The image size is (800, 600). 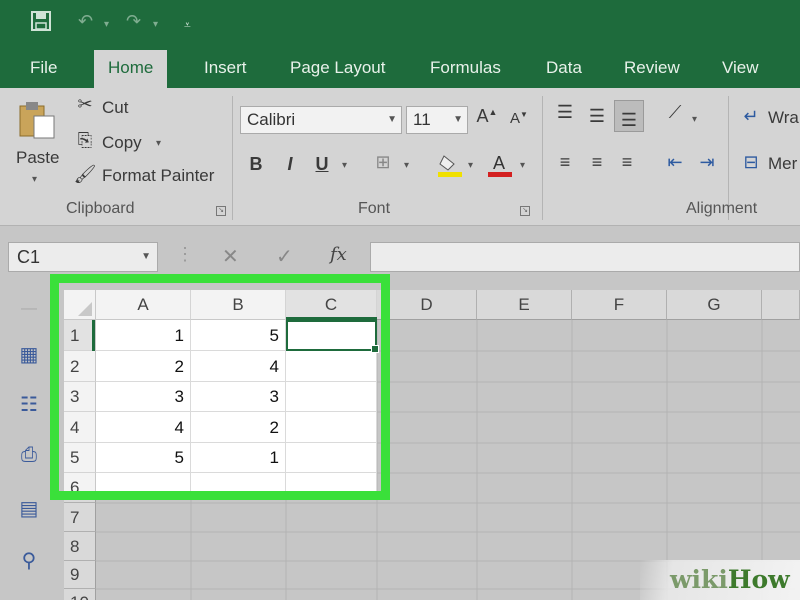 I want to click on watermark-wiki-text: wiki, so click(x=699, y=579).